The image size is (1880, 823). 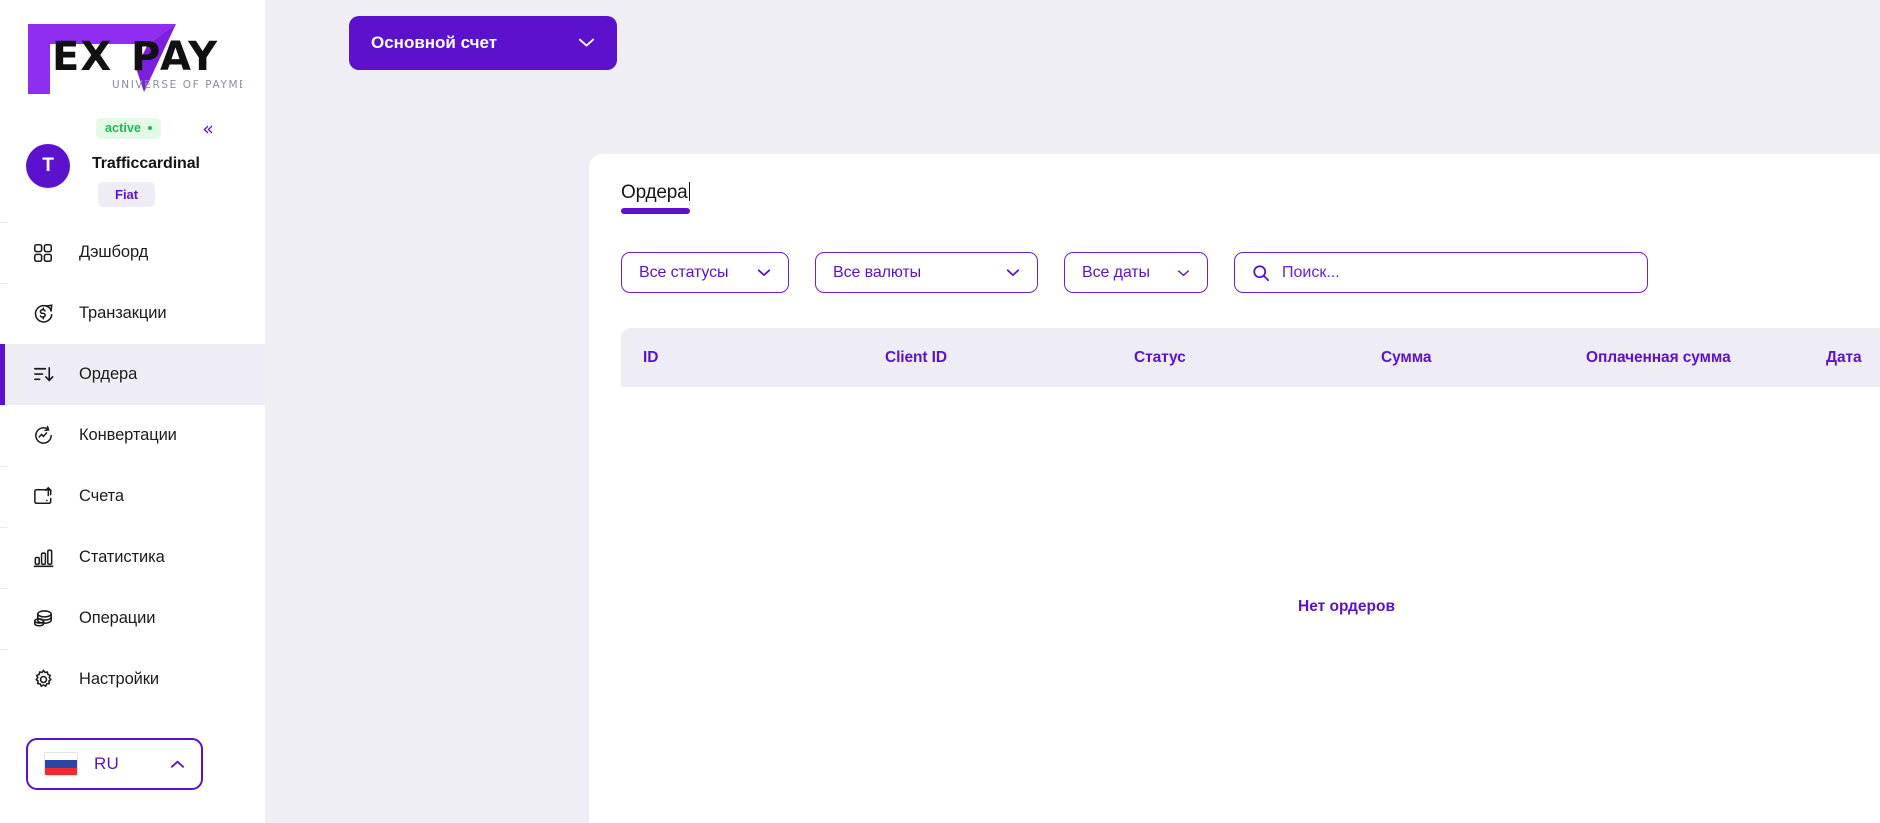 I want to click on search-box, so click(x=1441, y=272).